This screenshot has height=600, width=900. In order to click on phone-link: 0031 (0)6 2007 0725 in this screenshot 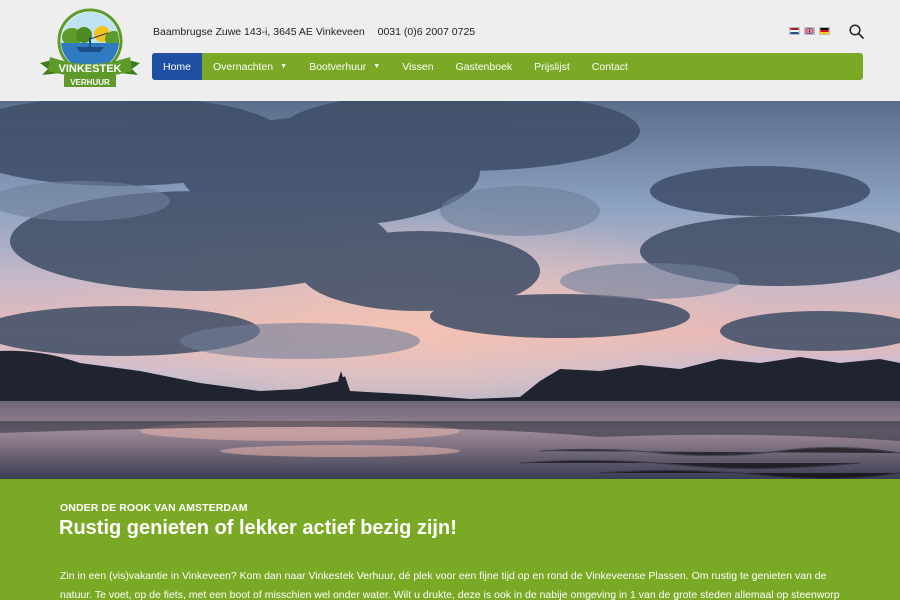, I will do `click(427, 32)`.